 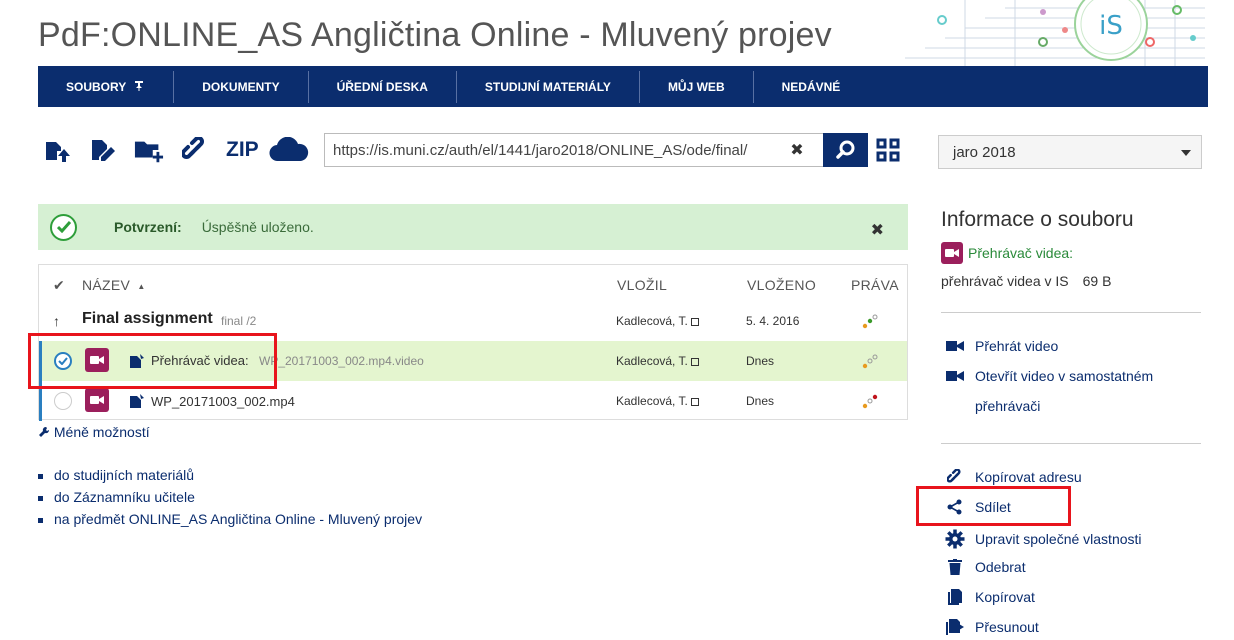 What do you see at coordinates (200, 360) in the screenshot?
I see `row-name: Přehrávač videa:` at bounding box center [200, 360].